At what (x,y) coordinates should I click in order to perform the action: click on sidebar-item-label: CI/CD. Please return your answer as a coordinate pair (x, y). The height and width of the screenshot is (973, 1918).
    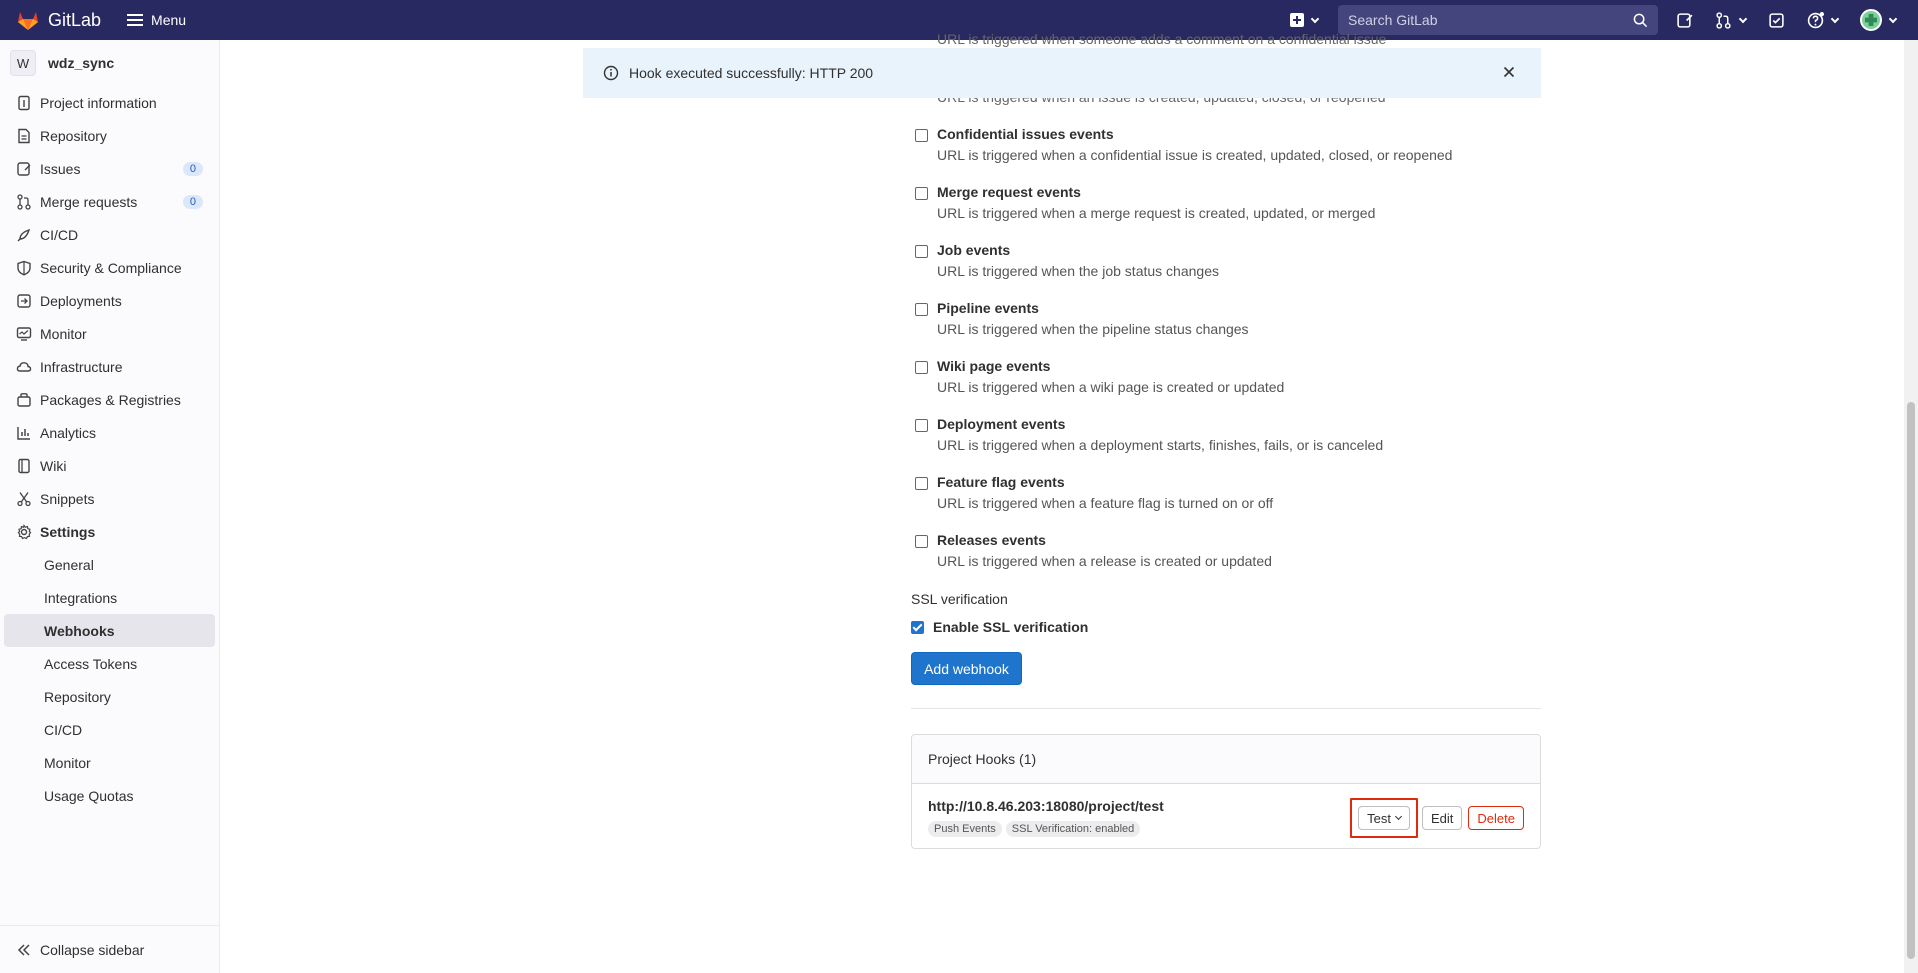
    Looking at the image, I should click on (59, 234).